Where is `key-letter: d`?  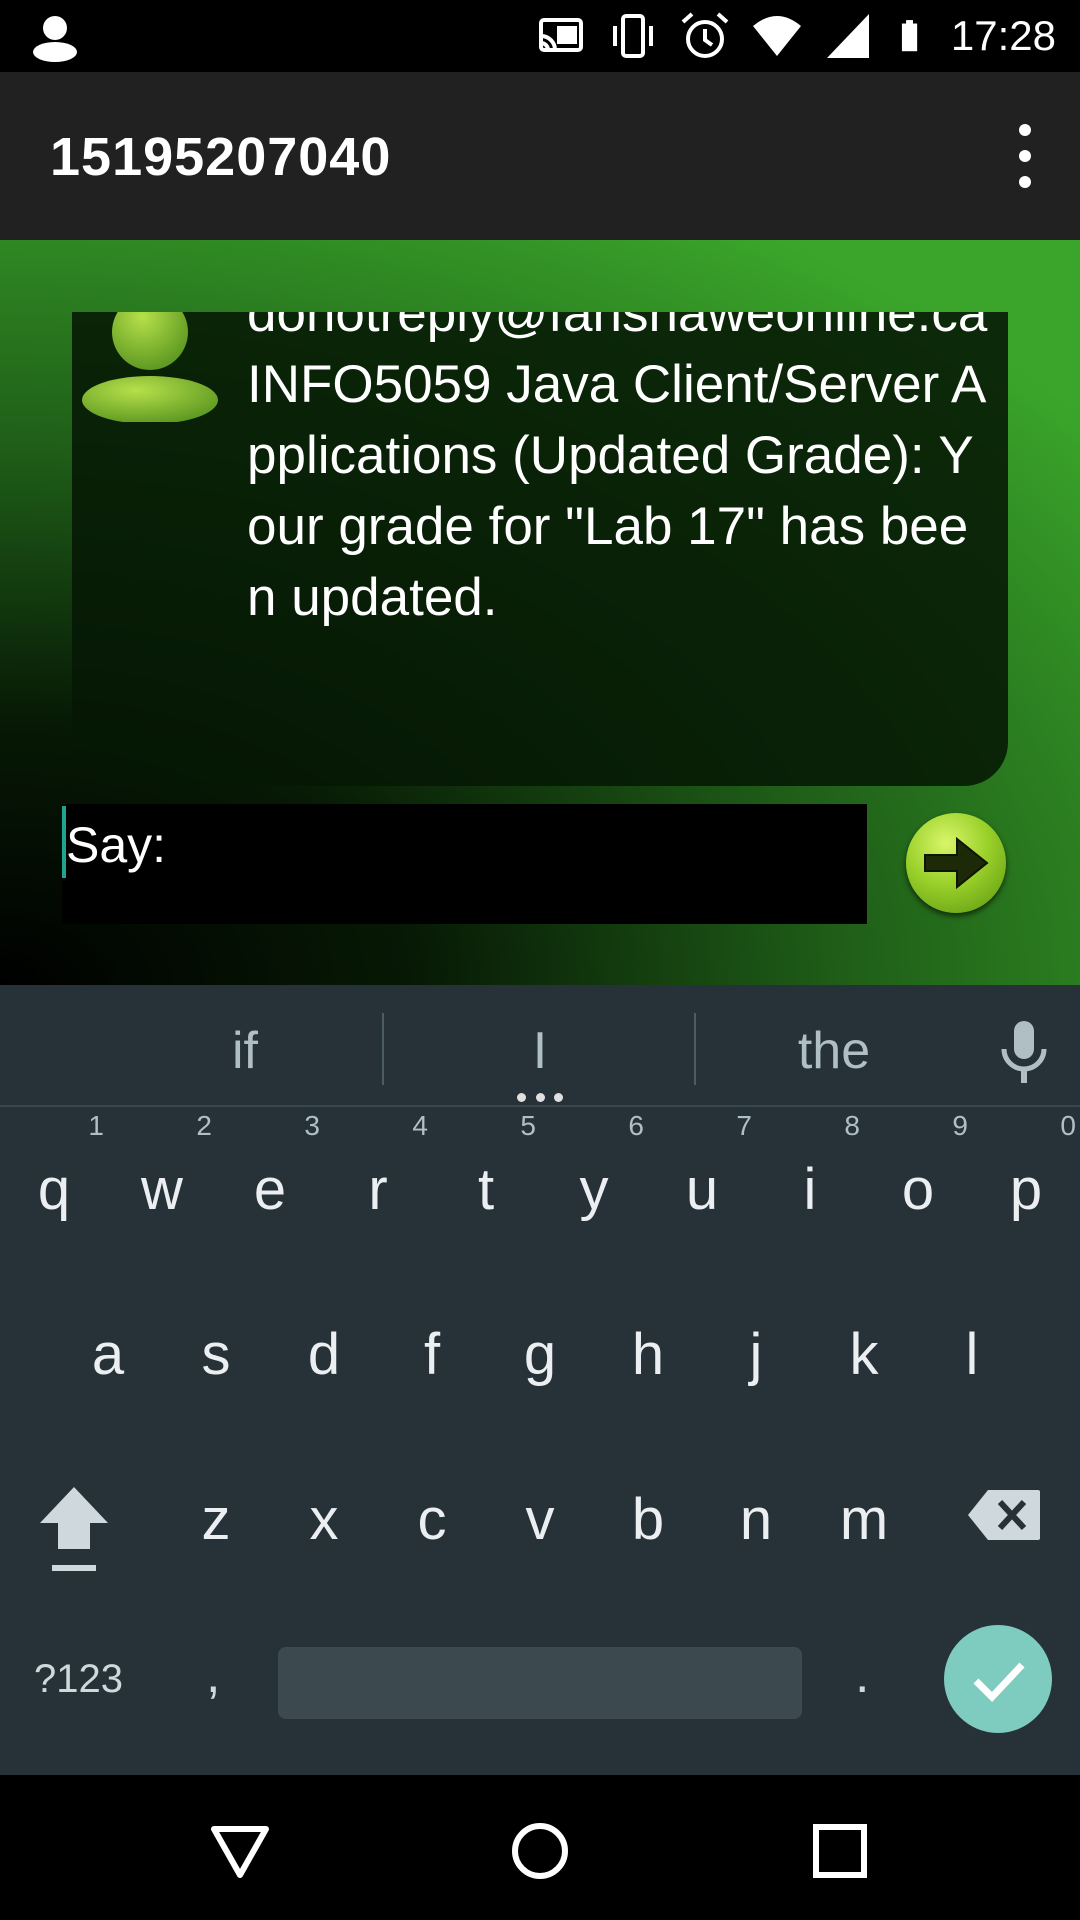 key-letter: d is located at coordinates (324, 1354).